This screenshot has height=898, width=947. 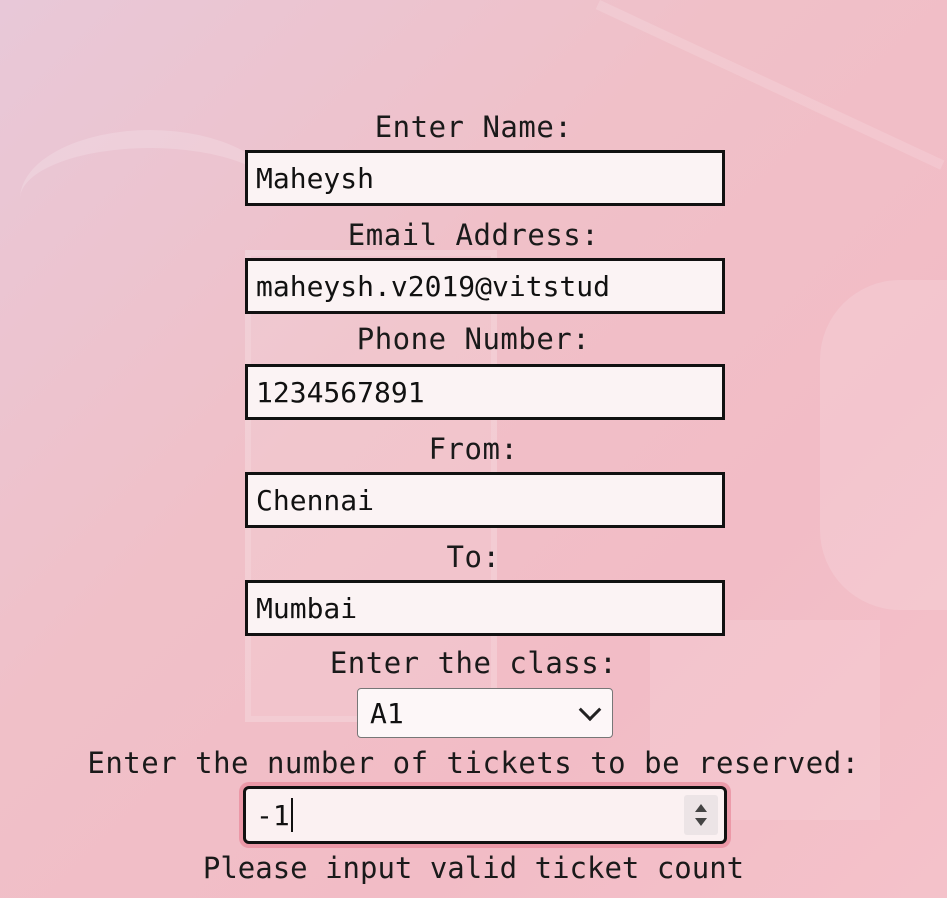 What do you see at coordinates (291, 815) in the screenshot?
I see `text-caret` at bounding box center [291, 815].